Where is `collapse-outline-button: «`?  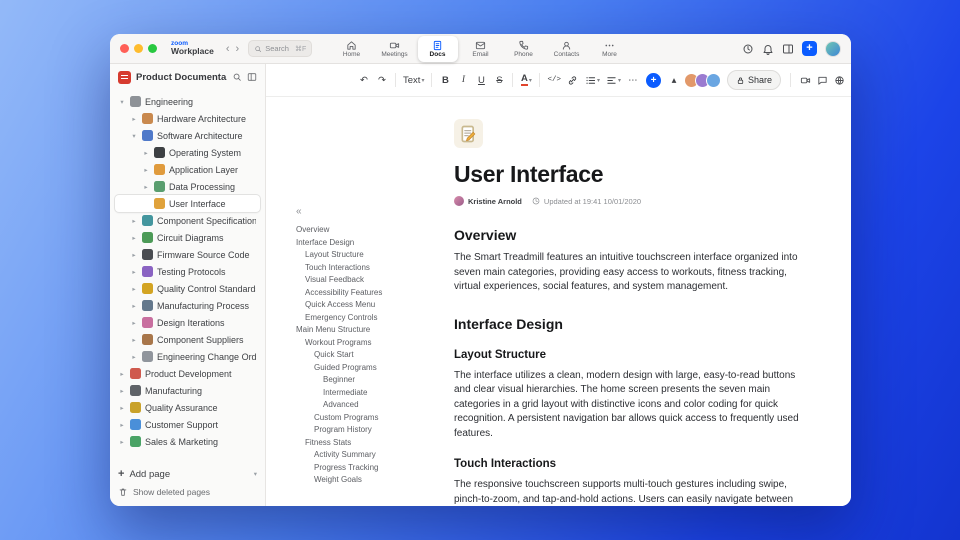
collapse-outline-button: « is located at coordinates (353, 212).